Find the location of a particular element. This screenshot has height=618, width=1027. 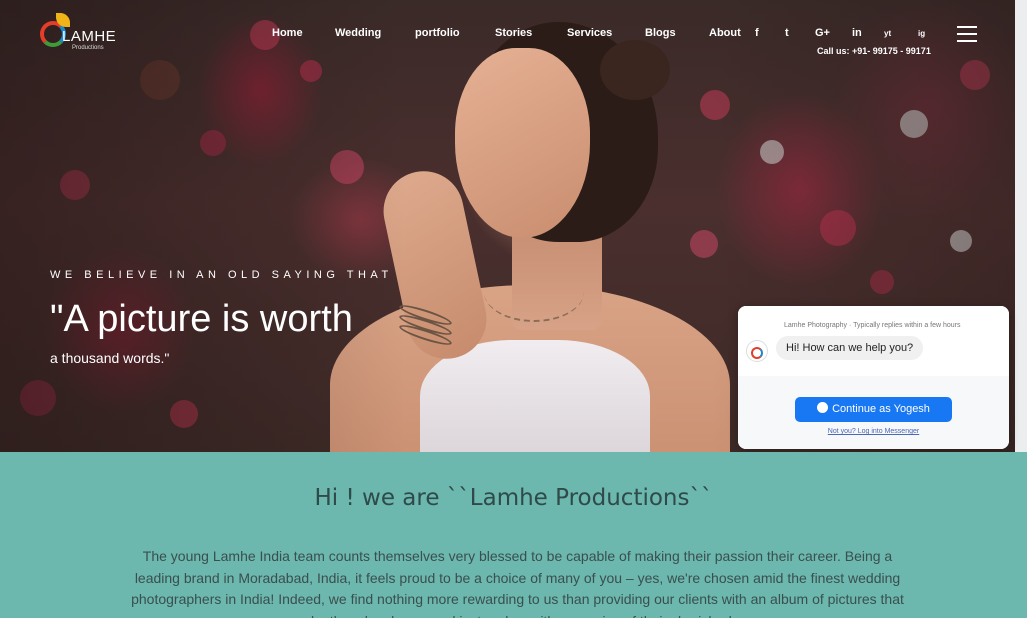

continue-as-button: Continue as Yogesh is located at coordinates (873, 409).